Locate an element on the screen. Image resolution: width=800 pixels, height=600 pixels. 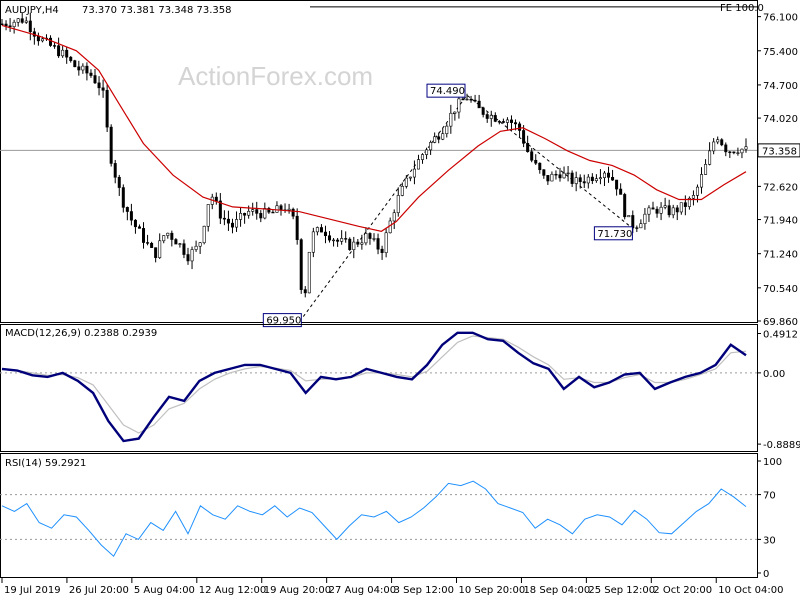
price-tick-label: 75.400 is located at coordinates (780, 52).